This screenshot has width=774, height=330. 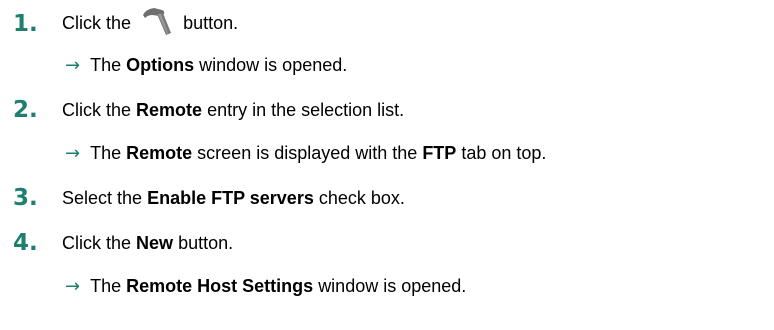 What do you see at coordinates (361, 198) in the screenshot?
I see `step-text-post: check box.` at bounding box center [361, 198].